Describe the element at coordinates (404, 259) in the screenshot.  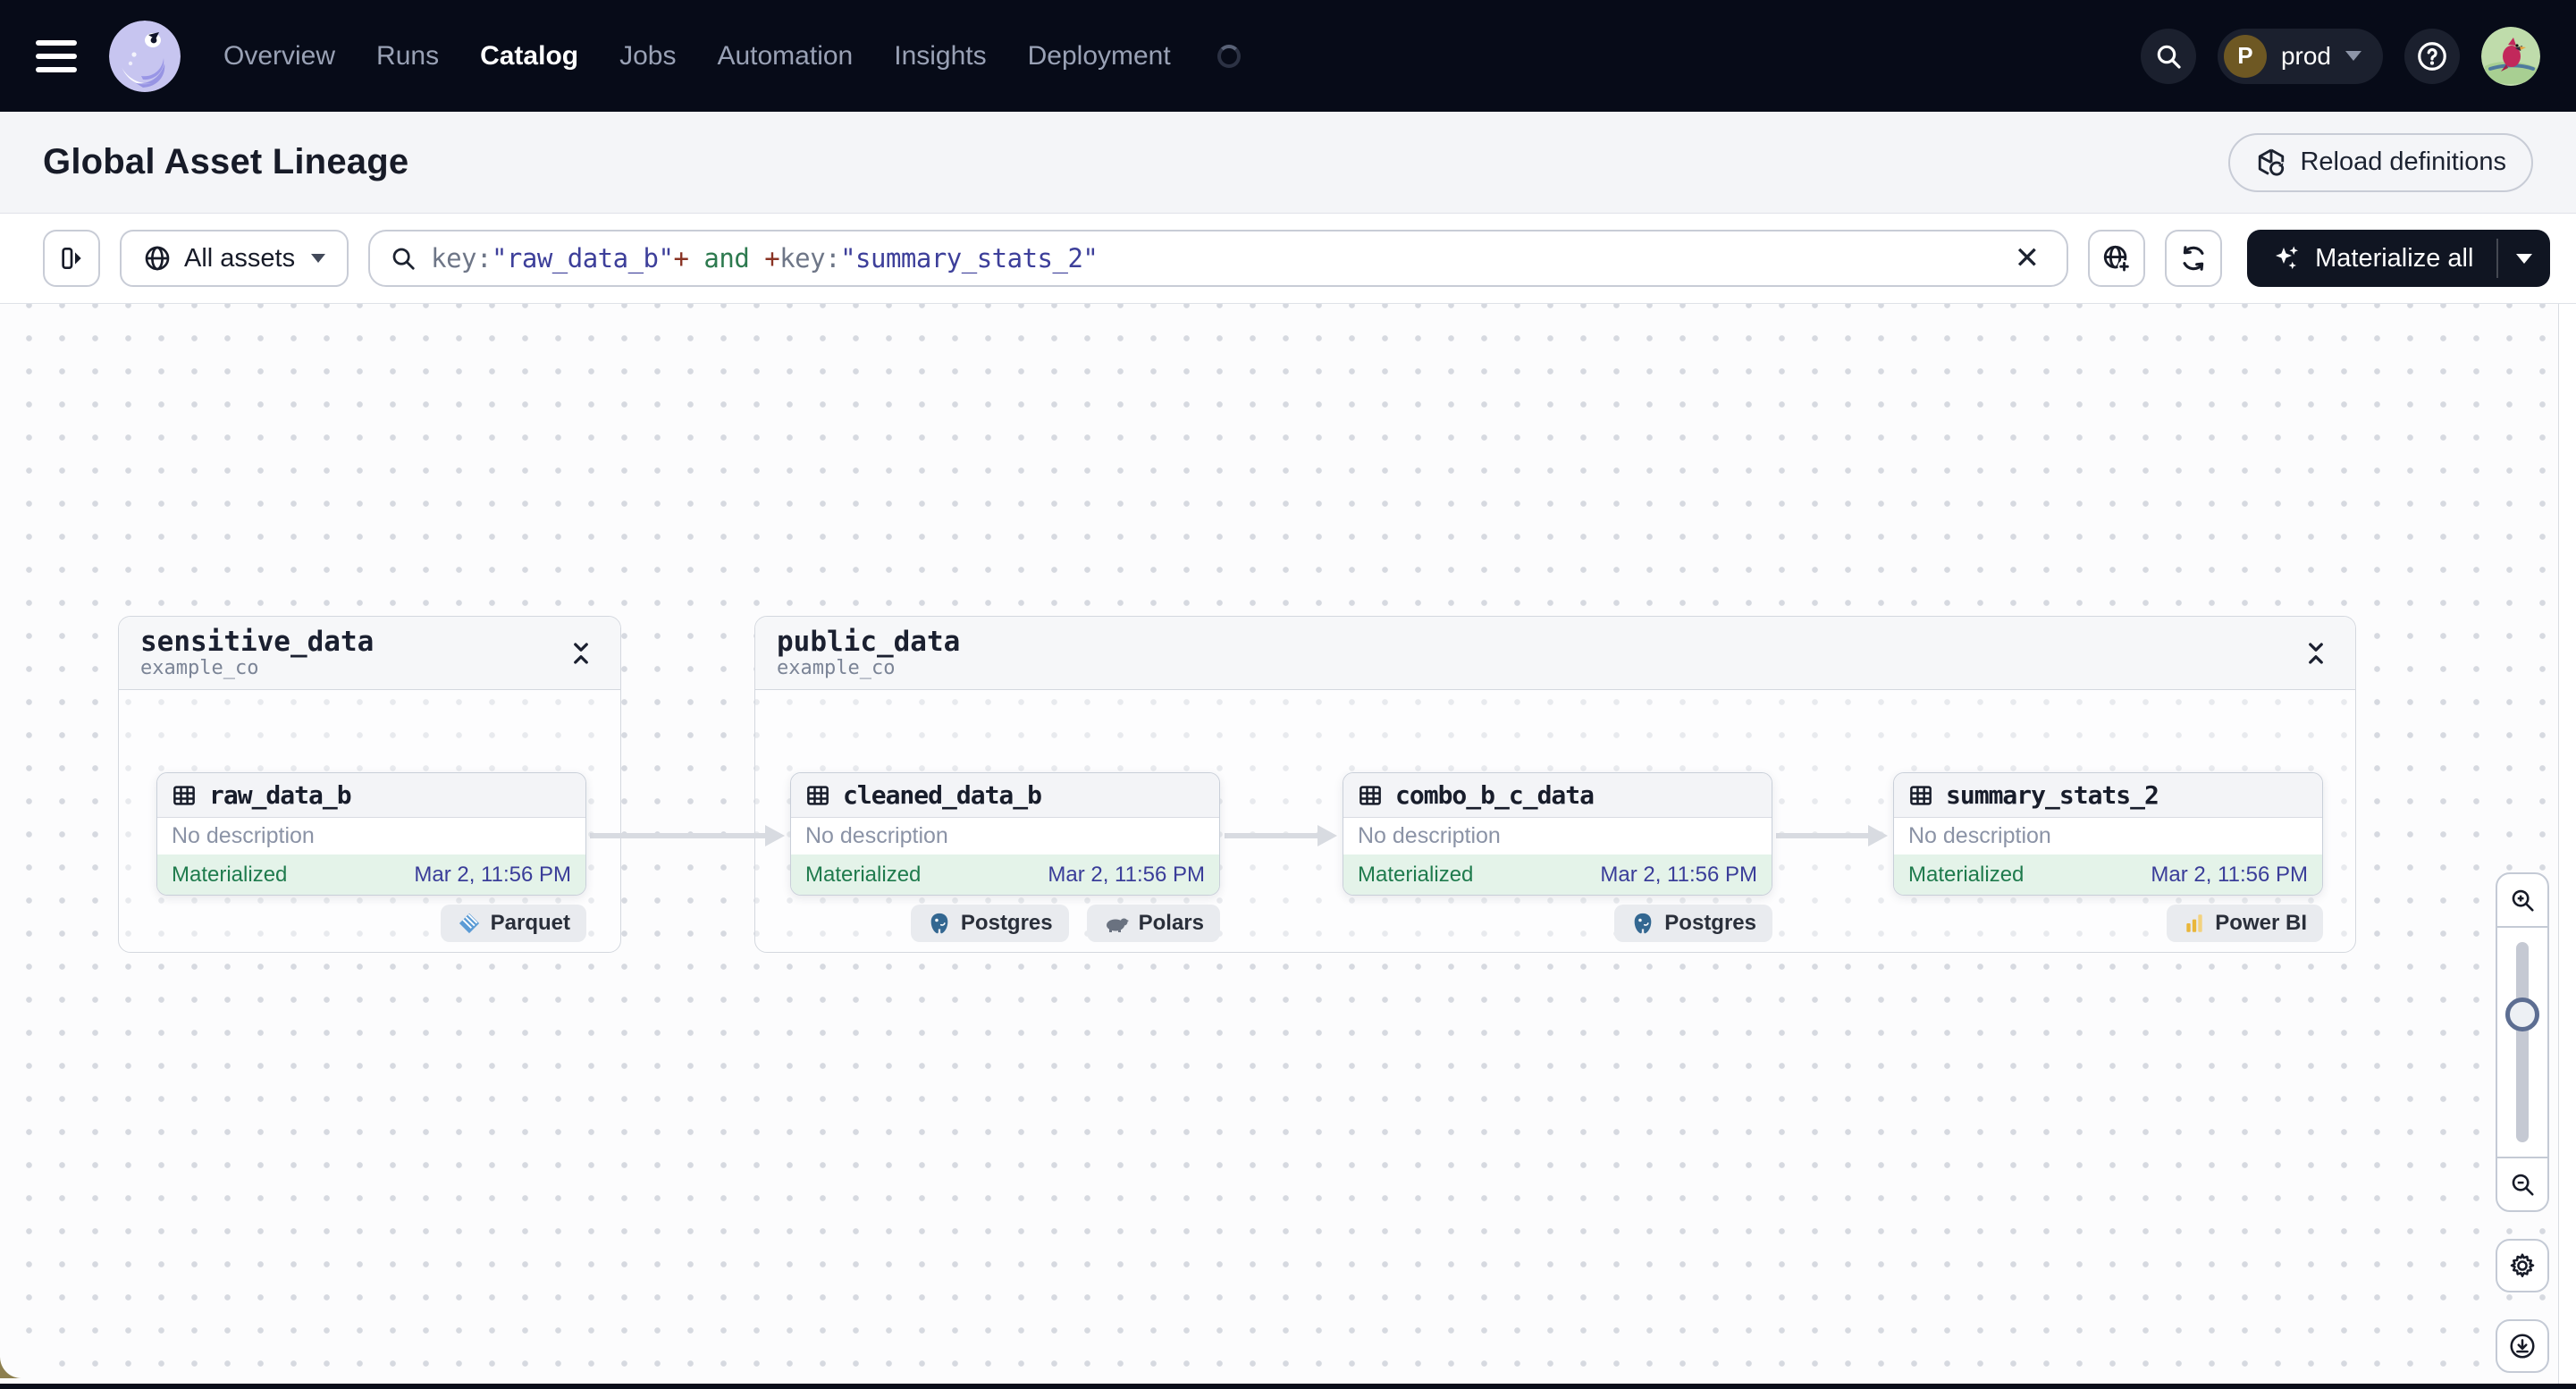
I see `magnifier-icon` at that location.